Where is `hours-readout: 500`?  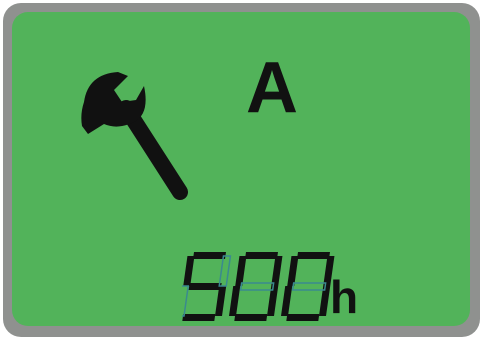
hours-readout: 500 is located at coordinates (258, 284).